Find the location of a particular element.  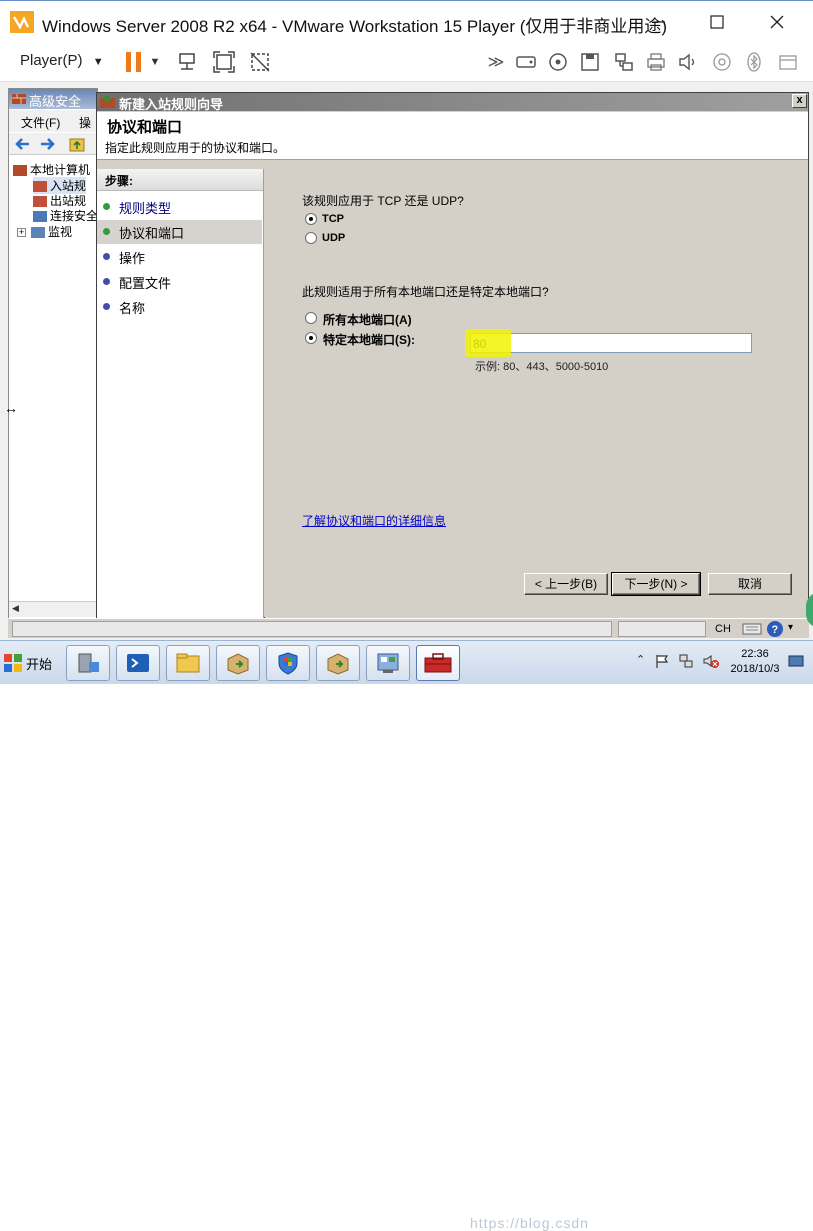

speaker-muted-icon is located at coordinates (711, 661).